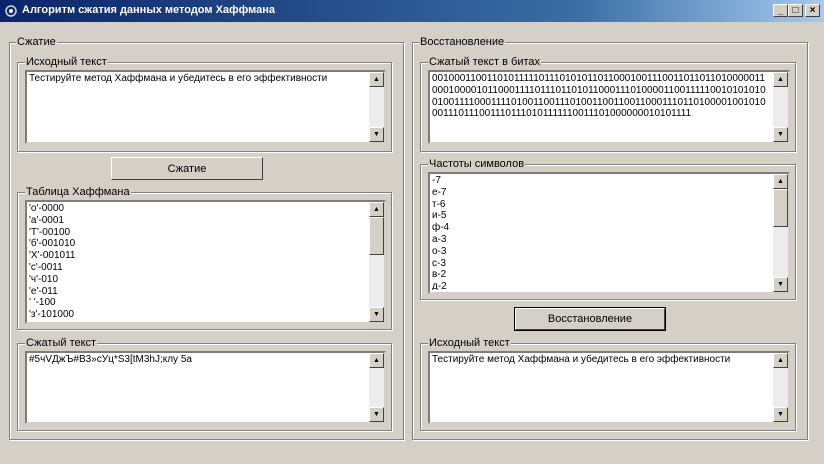 This screenshot has height=464, width=824. I want to click on frequencies-scrollbar: ▲ ▼, so click(780, 233).